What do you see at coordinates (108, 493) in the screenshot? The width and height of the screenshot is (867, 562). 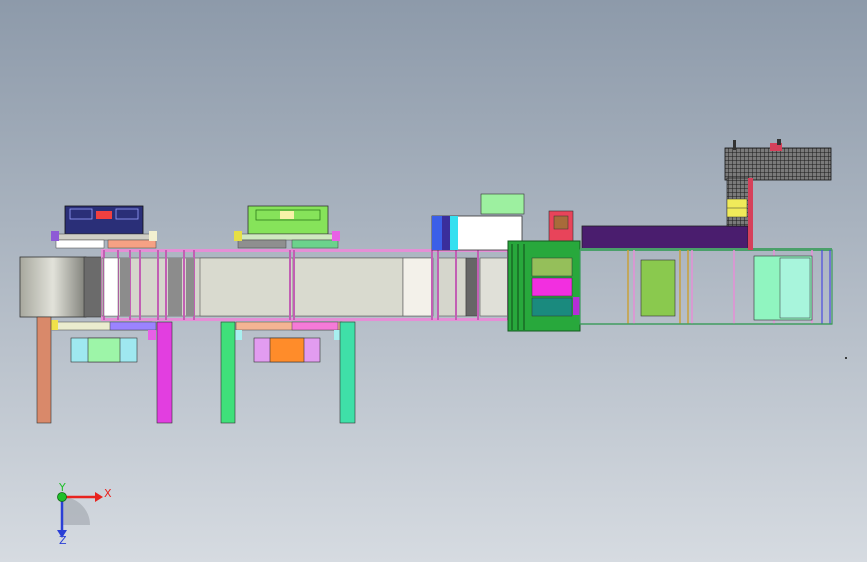 I see `x-axis-label: X` at bounding box center [108, 493].